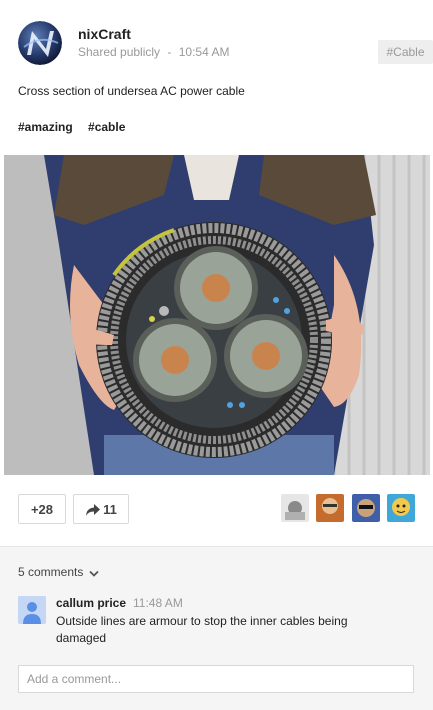  I want to click on hashtag-list: #amazing #cable, so click(77, 127).